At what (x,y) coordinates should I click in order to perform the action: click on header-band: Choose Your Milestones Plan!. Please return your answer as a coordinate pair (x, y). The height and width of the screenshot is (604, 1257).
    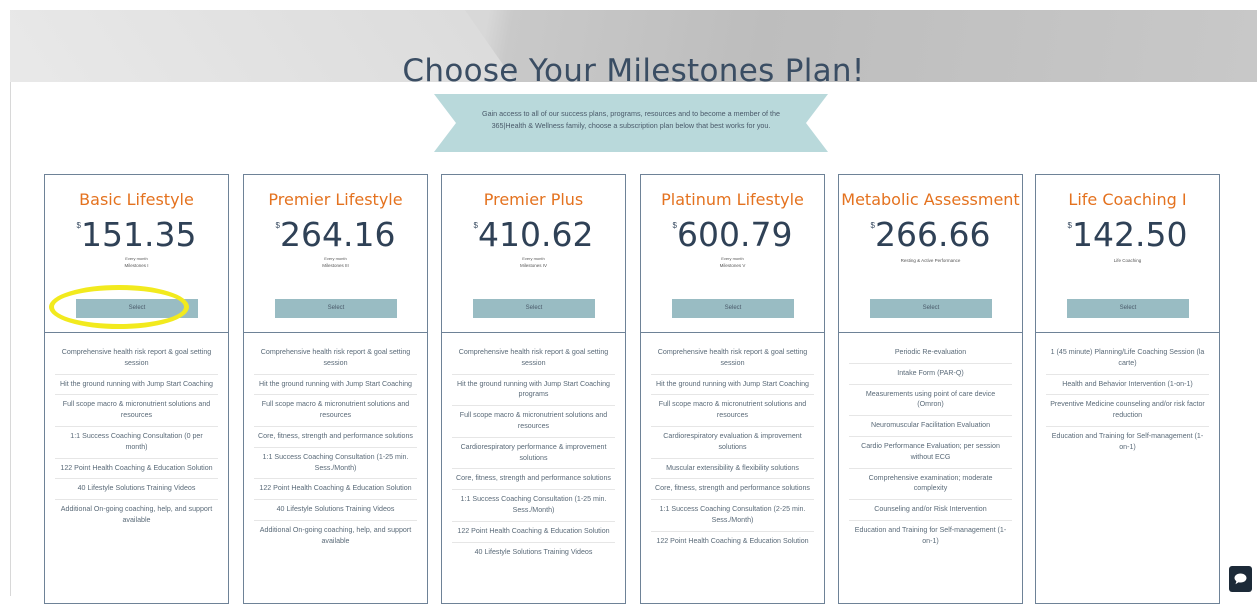
    Looking at the image, I should click on (633, 46).